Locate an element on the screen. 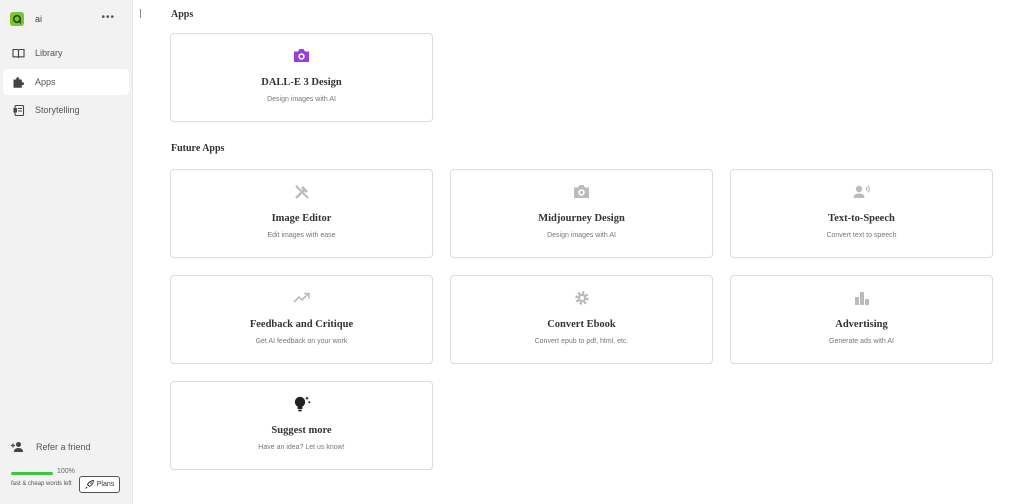  card-title: Midjourney Design is located at coordinates (581, 218).